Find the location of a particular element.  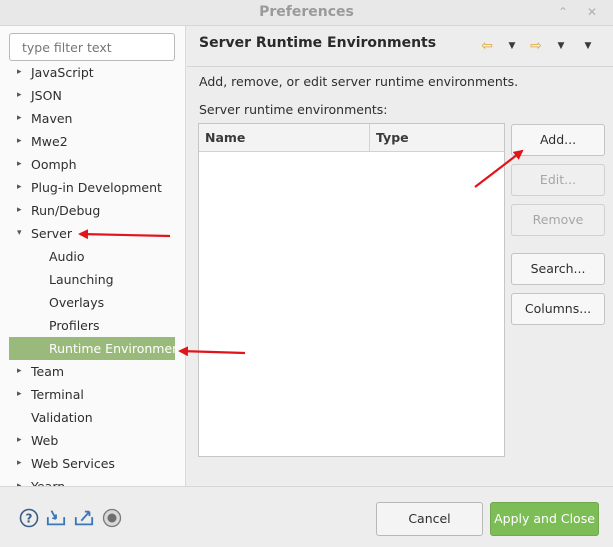

column-header-name: Name is located at coordinates (284, 138).